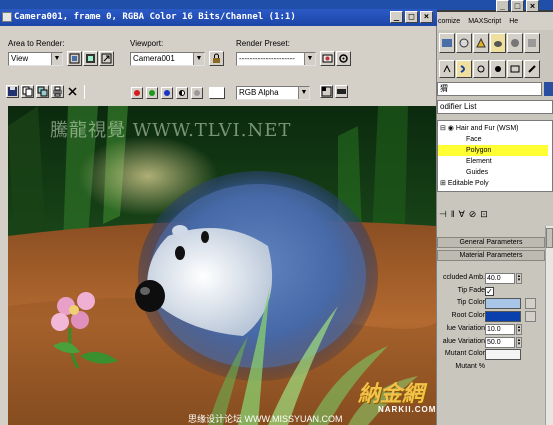 The width and height of the screenshot is (553, 425). What do you see at coordinates (549, 238) in the screenshot?
I see `scrollbar-thumb` at bounding box center [549, 238].